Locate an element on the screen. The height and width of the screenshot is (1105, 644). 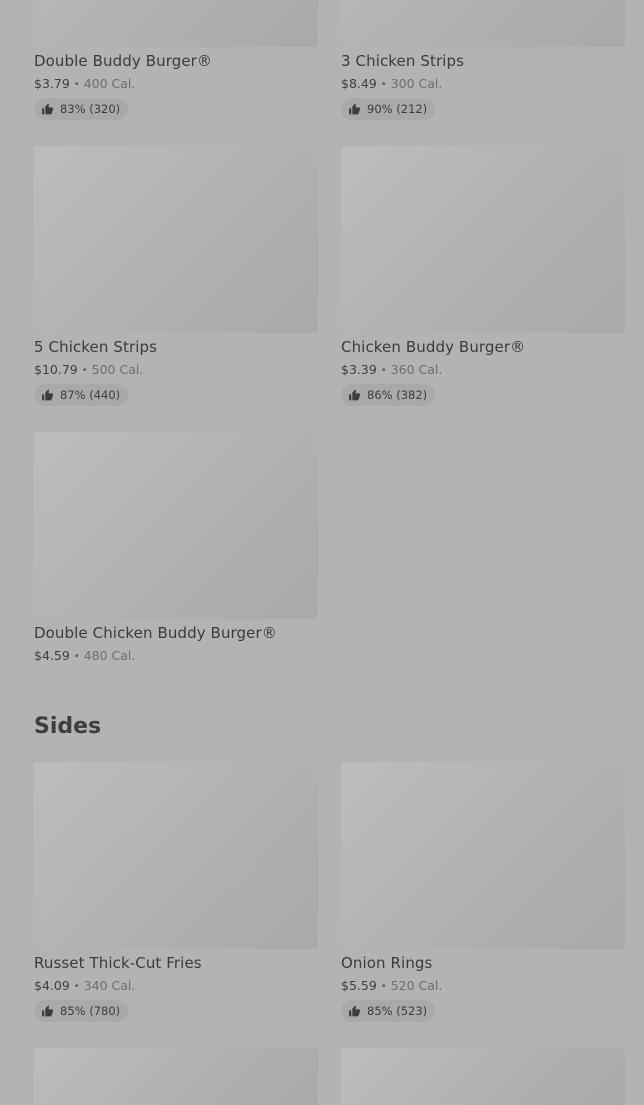
item-price: $8.49 is located at coordinates (359, 83).